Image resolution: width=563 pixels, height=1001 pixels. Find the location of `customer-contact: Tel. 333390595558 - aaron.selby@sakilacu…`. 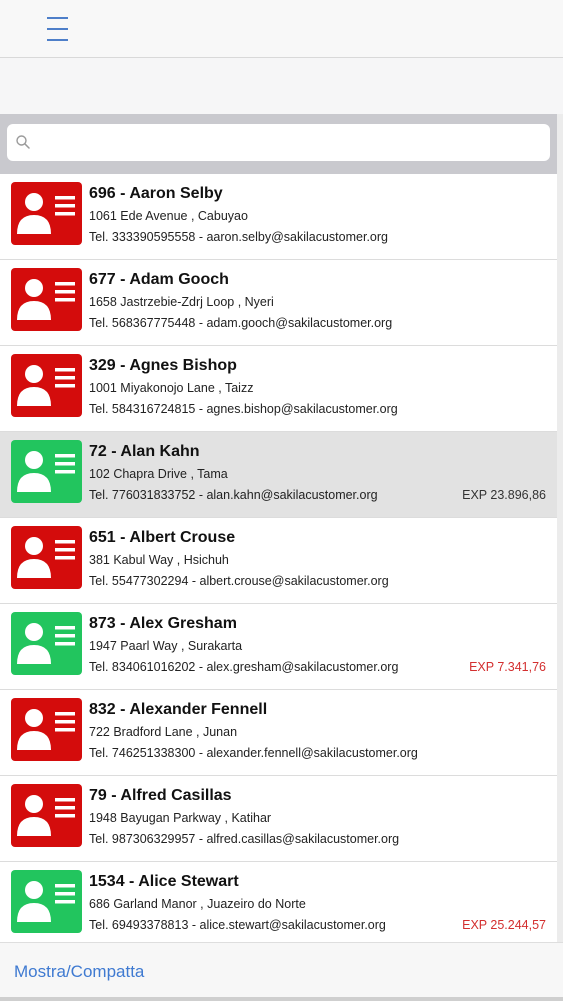

customer-contact: Tel. 333390595558 - aaron.selby@sakilacu… is located at coordinates (238, 237).